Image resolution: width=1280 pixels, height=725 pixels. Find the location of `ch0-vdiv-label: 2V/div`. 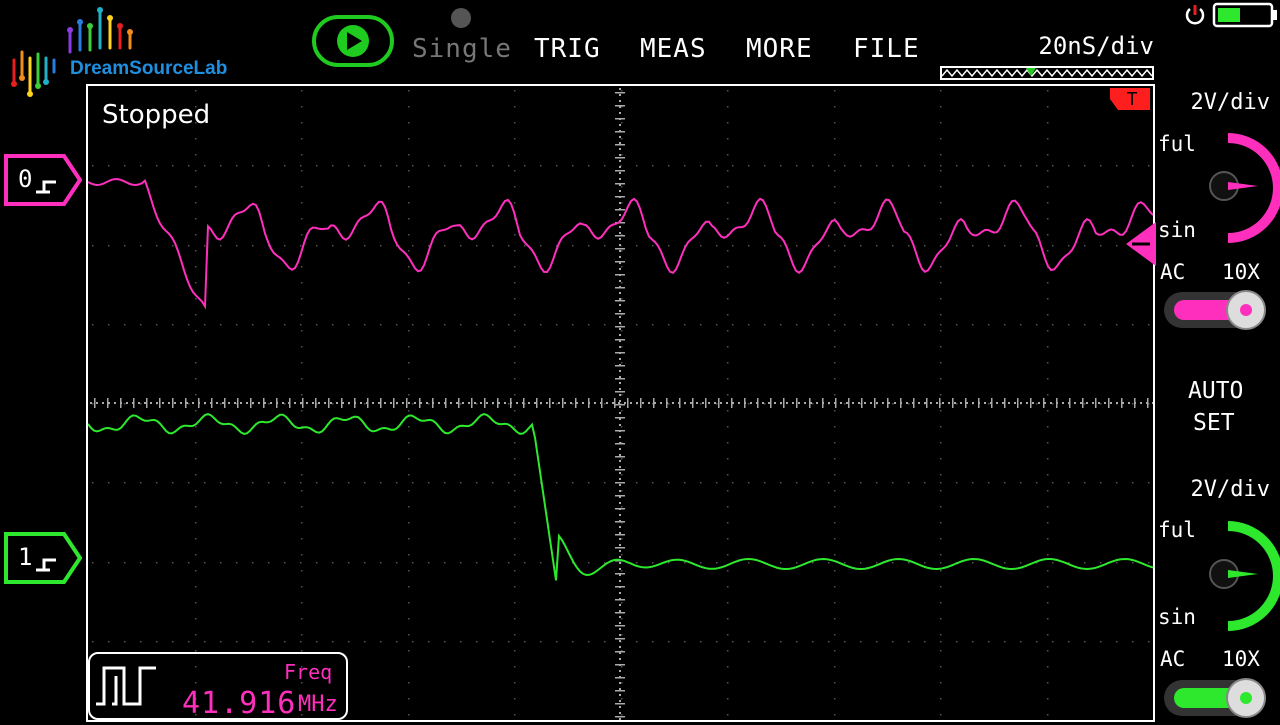

ch0-vdiv-label: 2V/div is located at coordinates (1230, 102).